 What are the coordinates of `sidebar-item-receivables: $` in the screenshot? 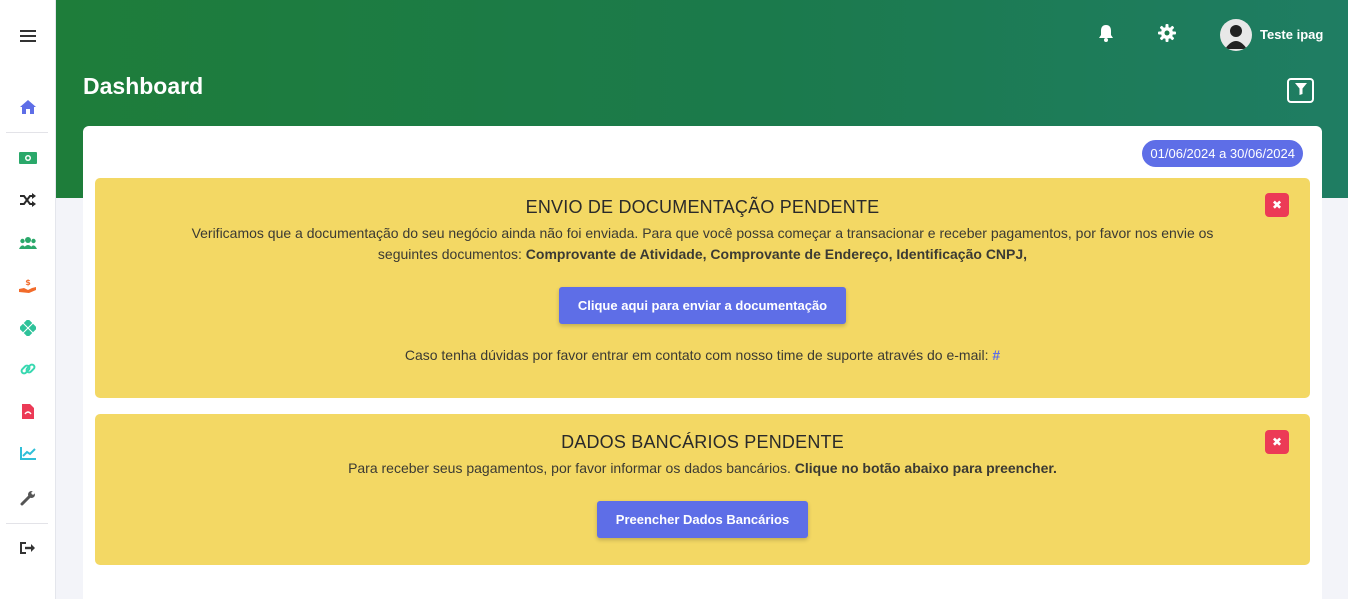 It's located at (28, 286).